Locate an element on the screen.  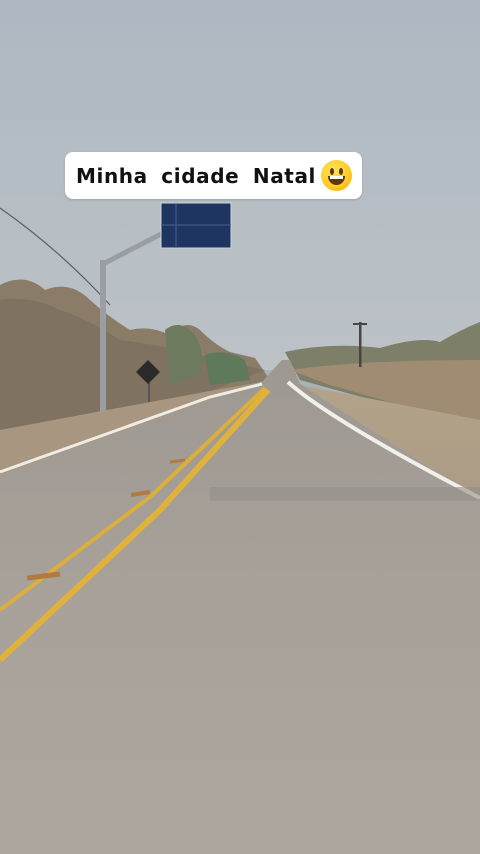
caption-text: Minha cidade Natal is located at coordinates (196, 175).